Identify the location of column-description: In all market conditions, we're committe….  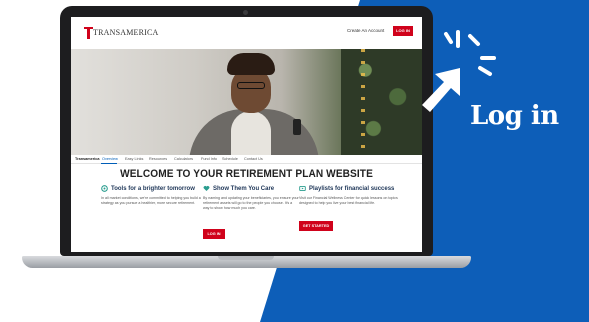
(151, 201).